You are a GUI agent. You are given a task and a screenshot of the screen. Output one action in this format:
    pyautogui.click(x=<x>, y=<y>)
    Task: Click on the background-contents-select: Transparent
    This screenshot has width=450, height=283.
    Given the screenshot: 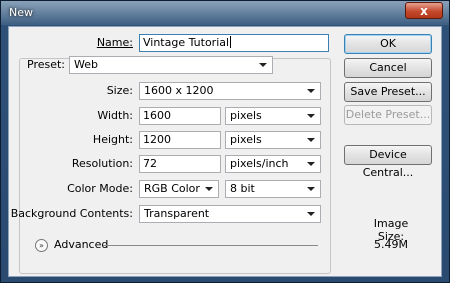 What is the action you would take?
    pyautogui.click(x=230, y=214)
    